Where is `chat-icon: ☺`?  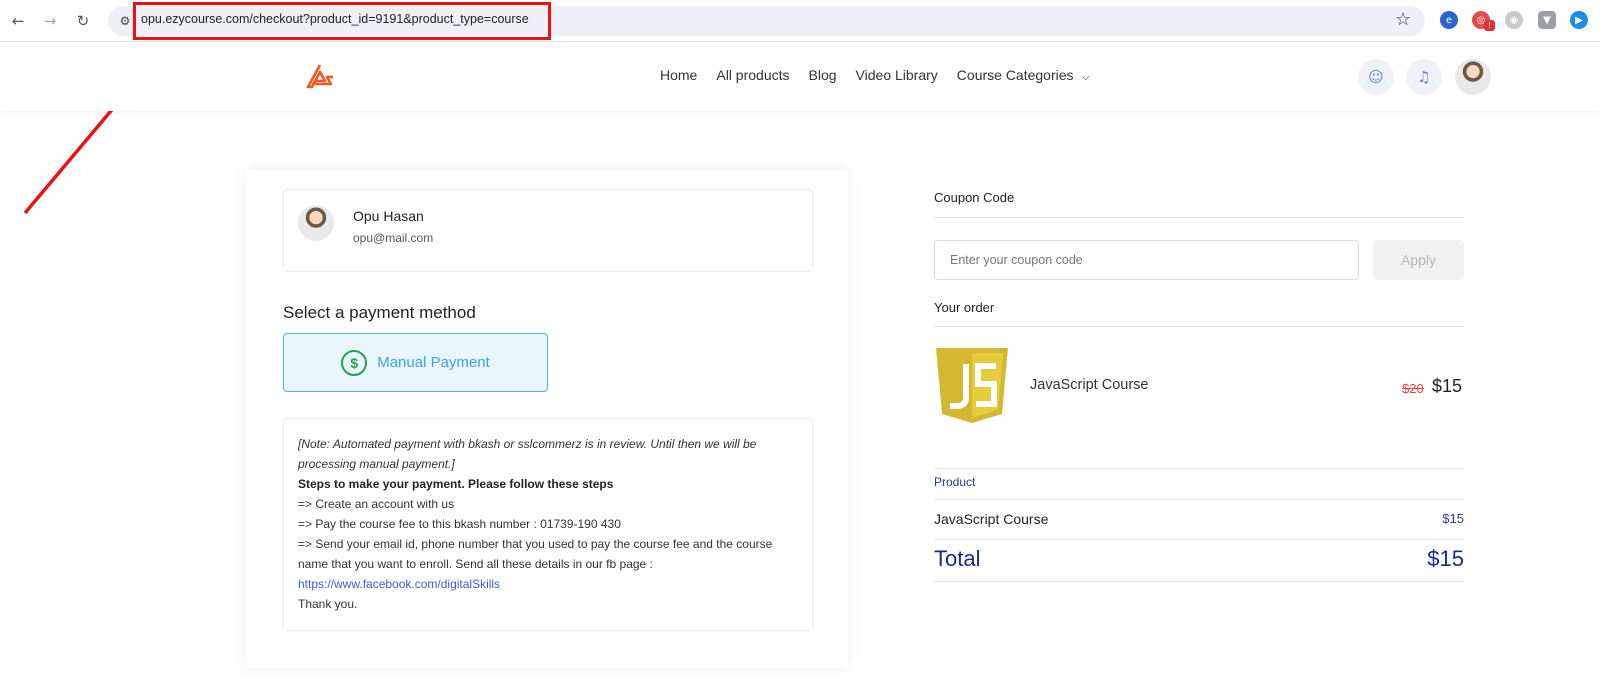 chat-icon: ☺ is located at coordinates (1376, 77).